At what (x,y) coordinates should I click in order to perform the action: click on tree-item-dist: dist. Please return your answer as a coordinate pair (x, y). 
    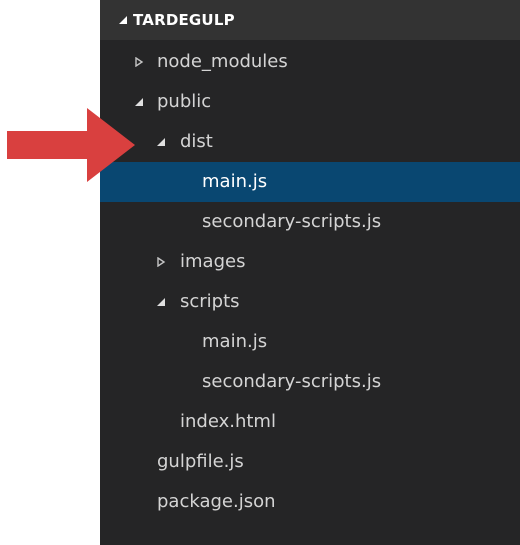
    Looking at the image, I should click on (310, 142).